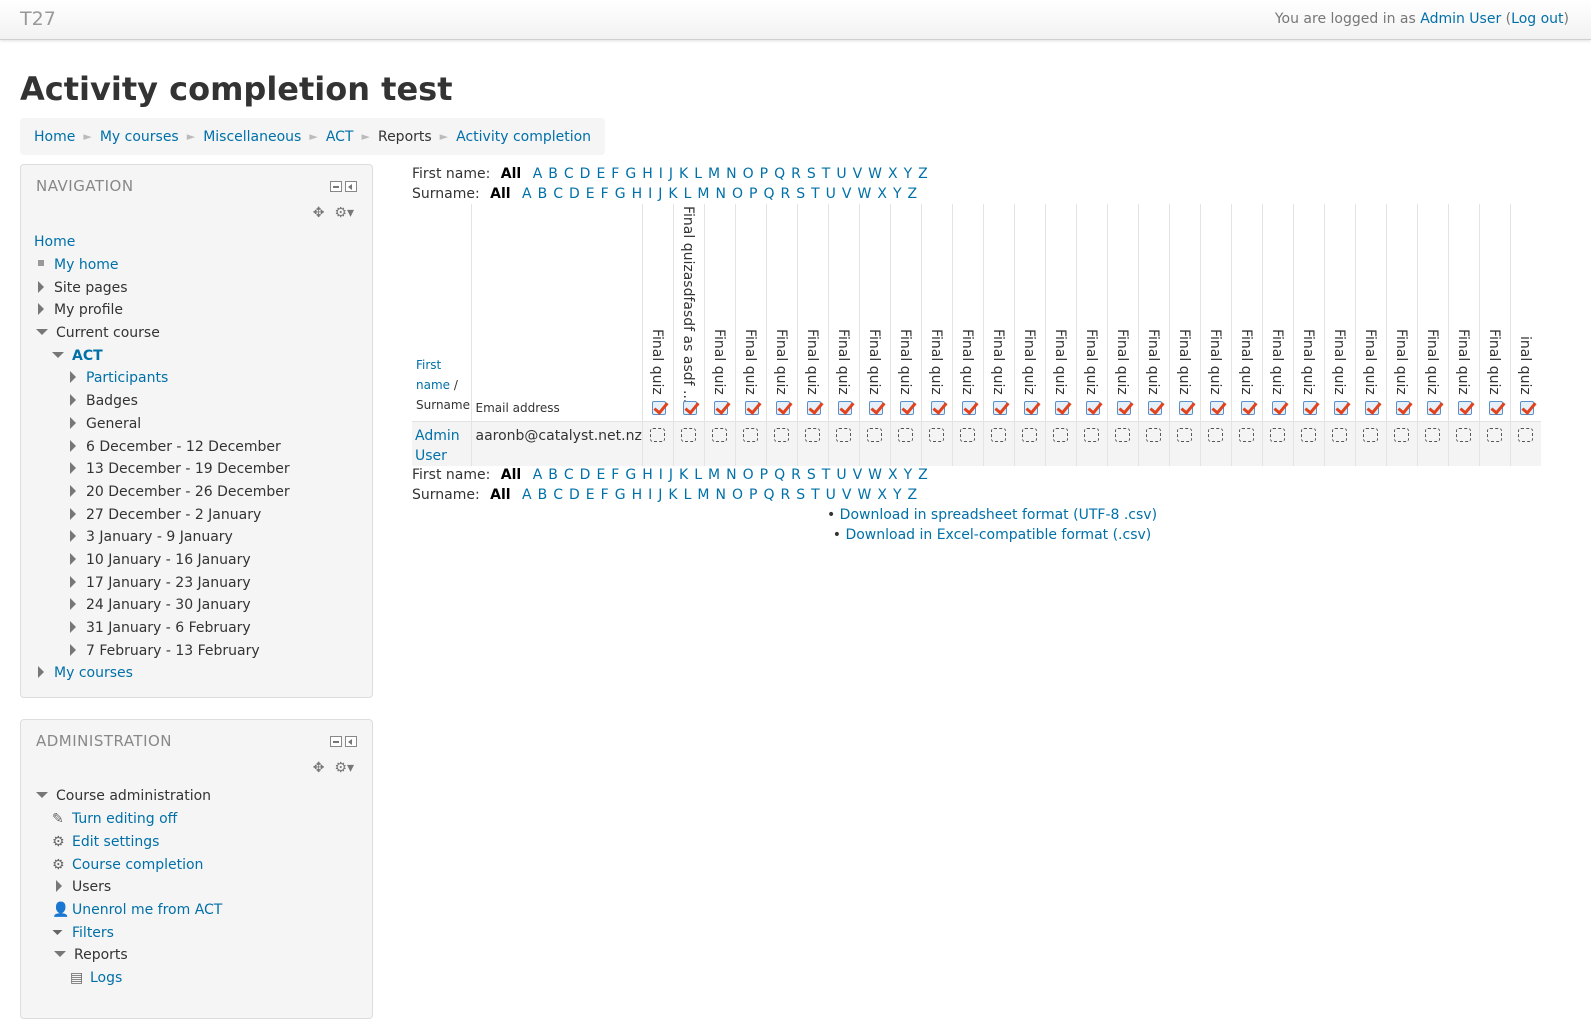 The image size is (1591, 1019). I want to click on filter-letter-l: L, so click(688, 495).